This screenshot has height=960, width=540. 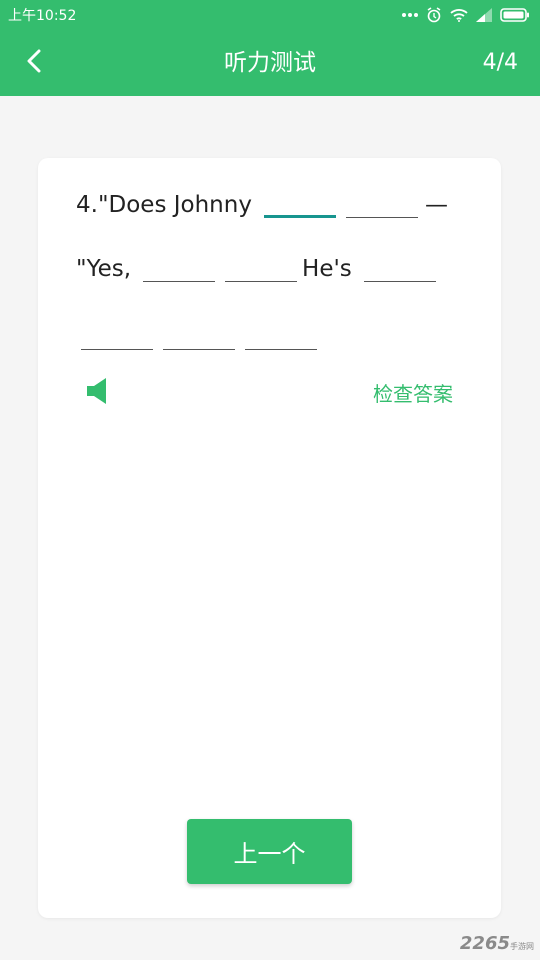 I want to click on battery-icon, so click(x=515, y=15).